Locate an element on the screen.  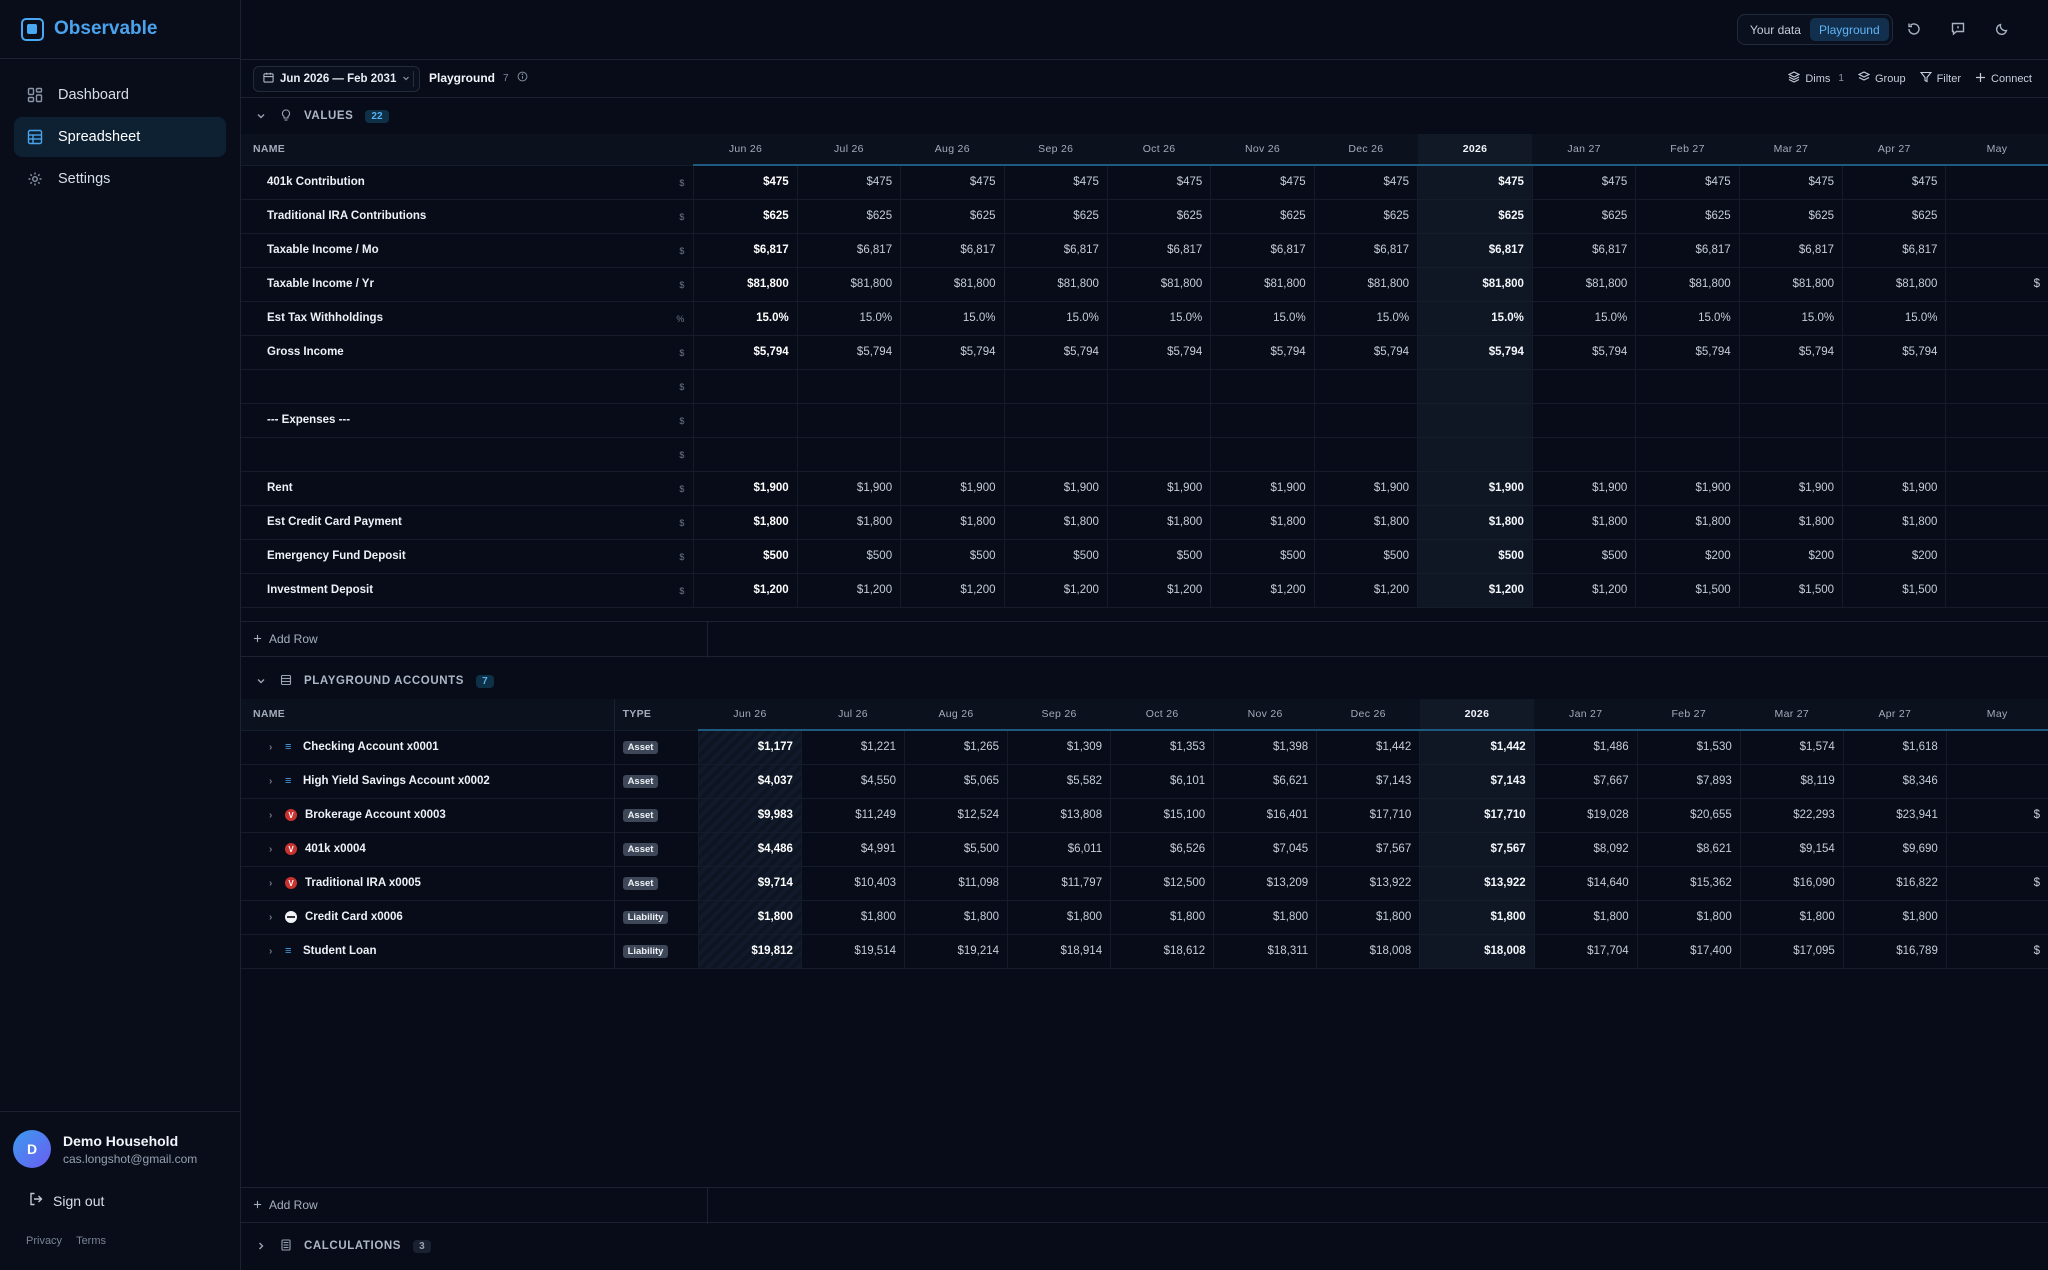
value-cell: $18,008 is located at coordinates (1477, 951).